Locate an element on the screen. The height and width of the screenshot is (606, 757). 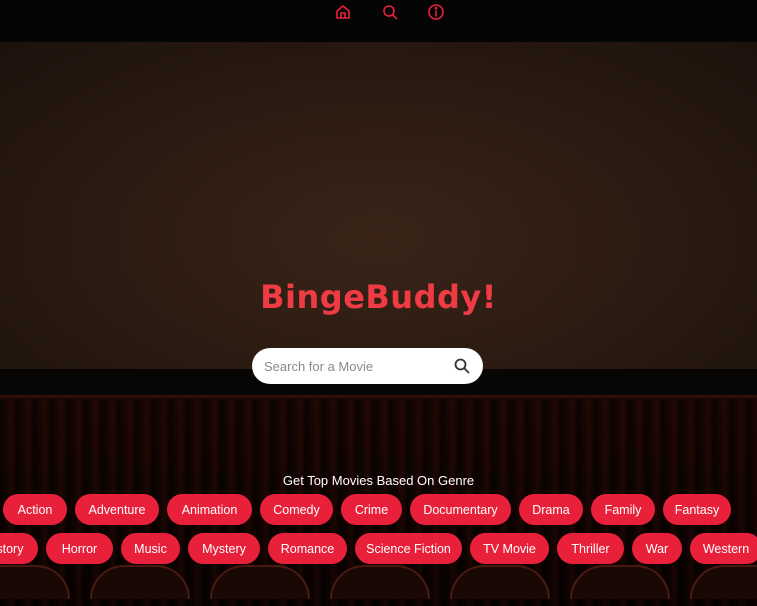
genre-chip-science-fiction: Science Fiction is located at coordinates (408, 548).